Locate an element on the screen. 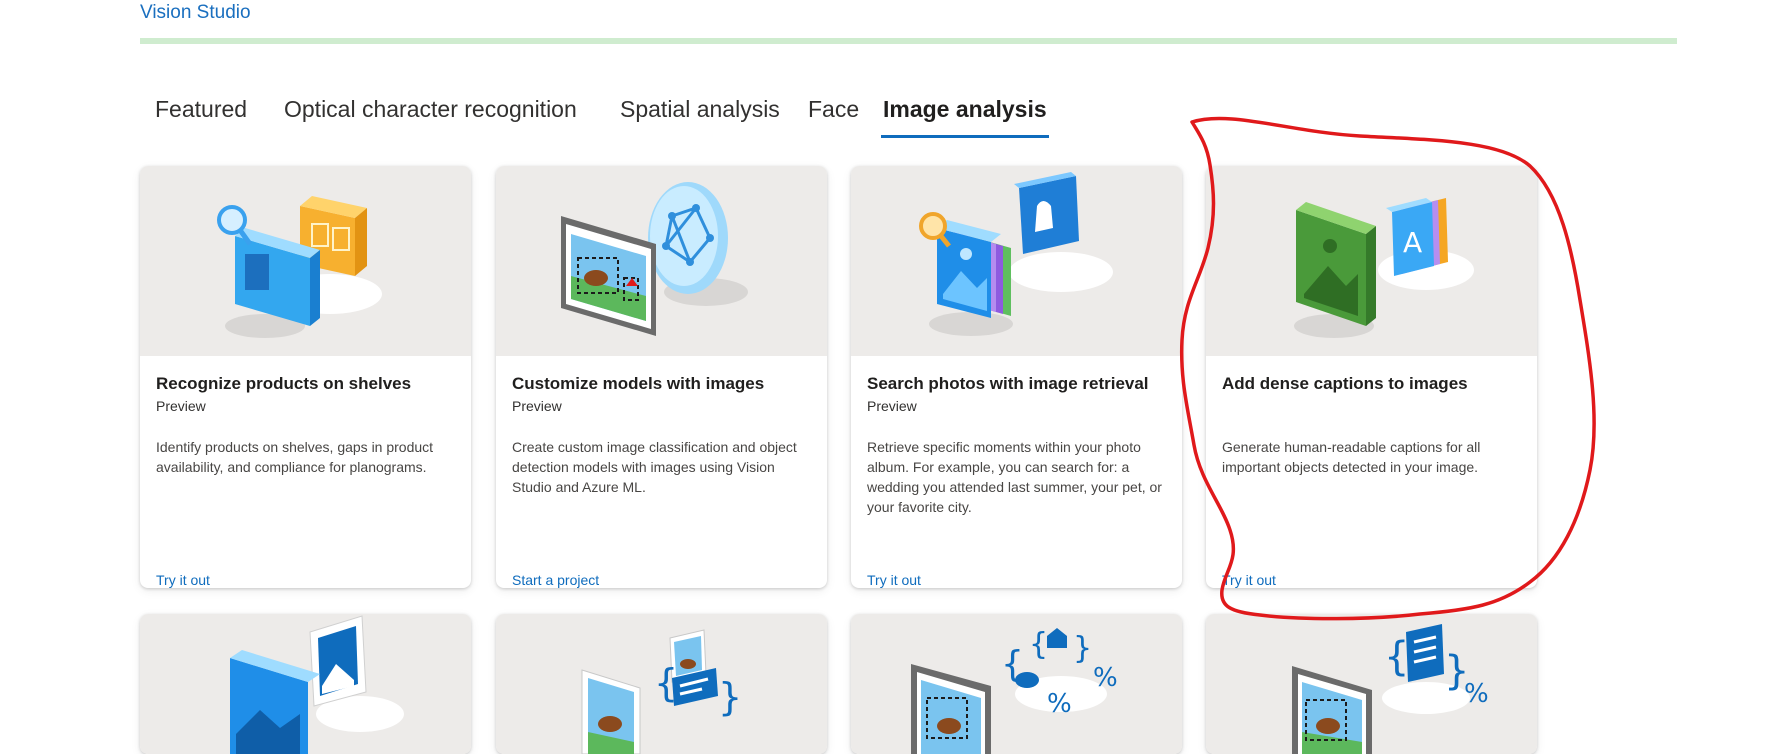 The height and width of the screenshot is (754, 1772). tab-ocr: Optical character recognition is located at coordinates (430, 115).